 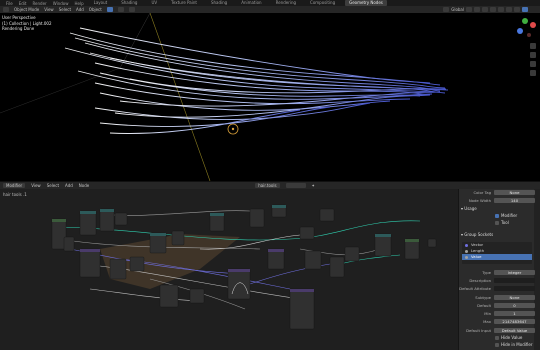 What do you see at coordinates (497, 223) in the screenshot?
I see `tool-checkbox` at bounding box center [497, 223].